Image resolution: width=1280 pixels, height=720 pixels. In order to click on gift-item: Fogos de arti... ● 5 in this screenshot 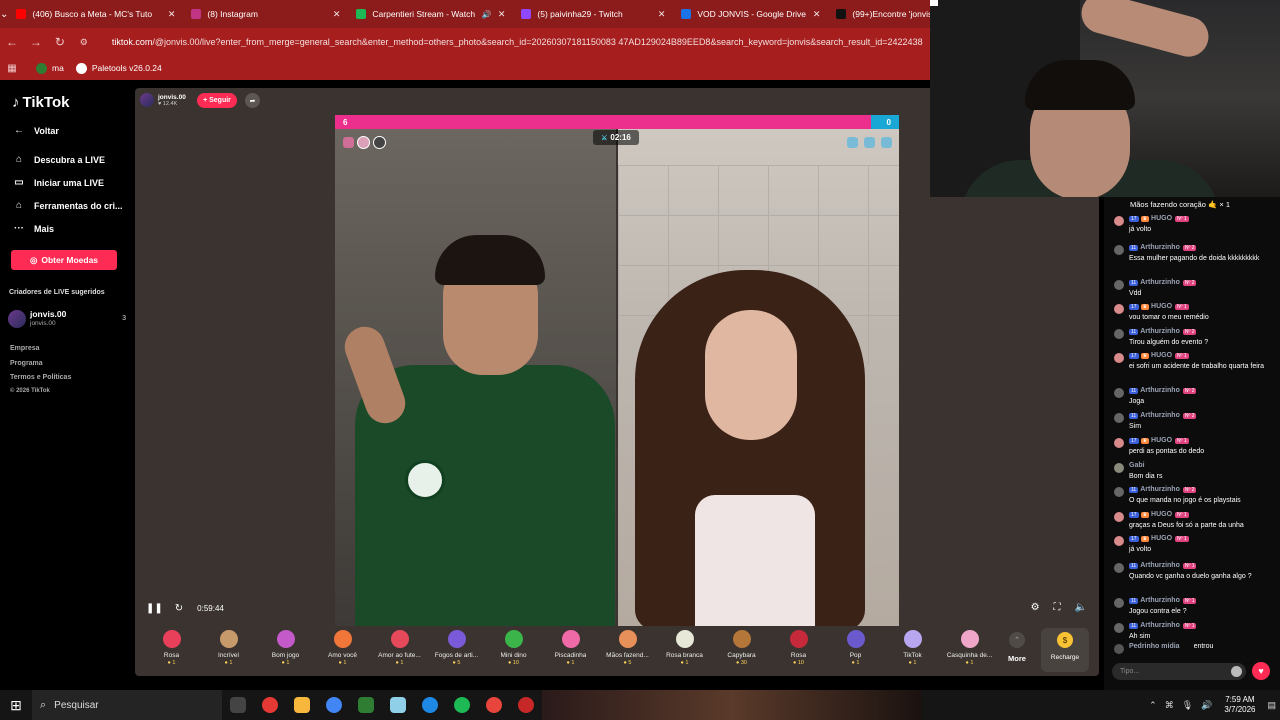, I will do `click(456, 650)`.